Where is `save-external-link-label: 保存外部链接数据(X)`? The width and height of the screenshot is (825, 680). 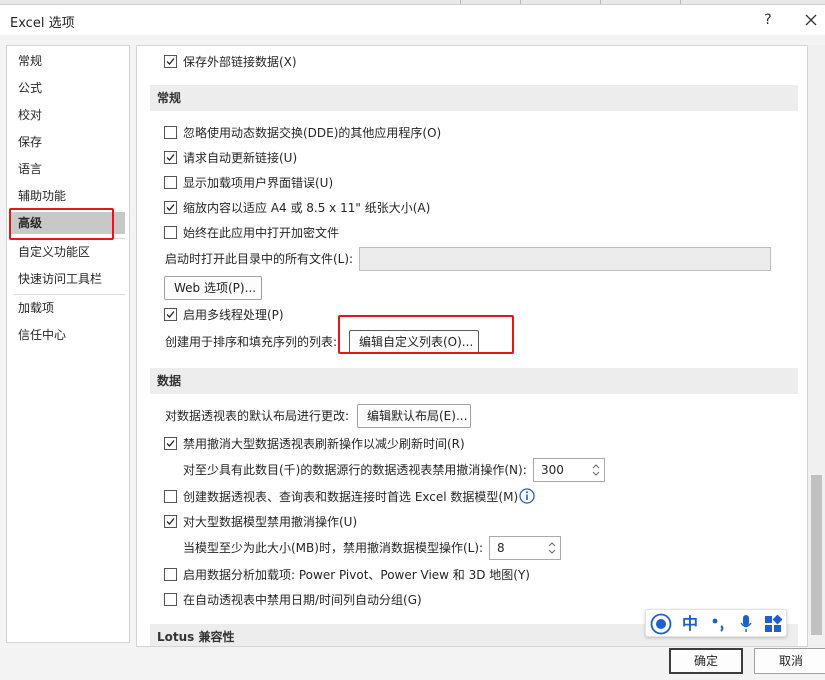
save-external-link-label: 保存外部链接数据(X) is located at coordinates (240, 62).